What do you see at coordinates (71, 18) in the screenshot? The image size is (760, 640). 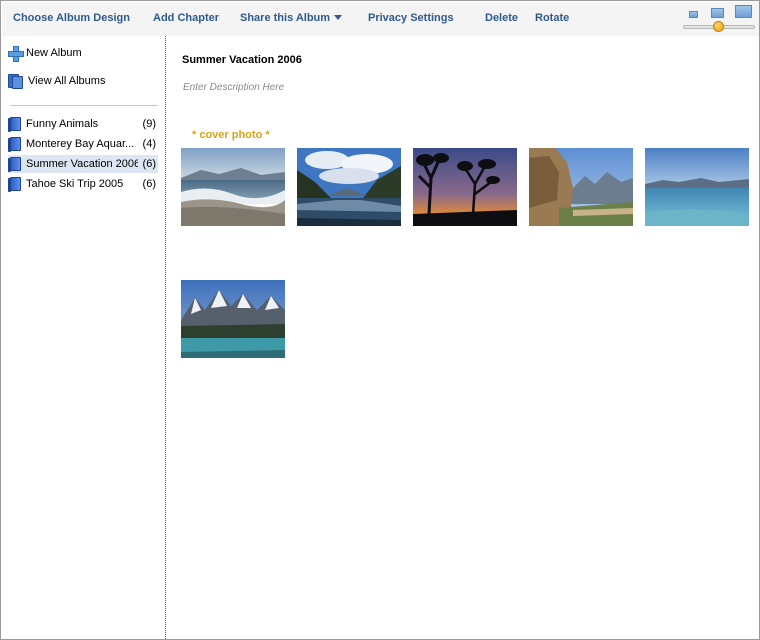 I see `choose-album-design-button: Choose Album Design` at bounding box center [71, 18].